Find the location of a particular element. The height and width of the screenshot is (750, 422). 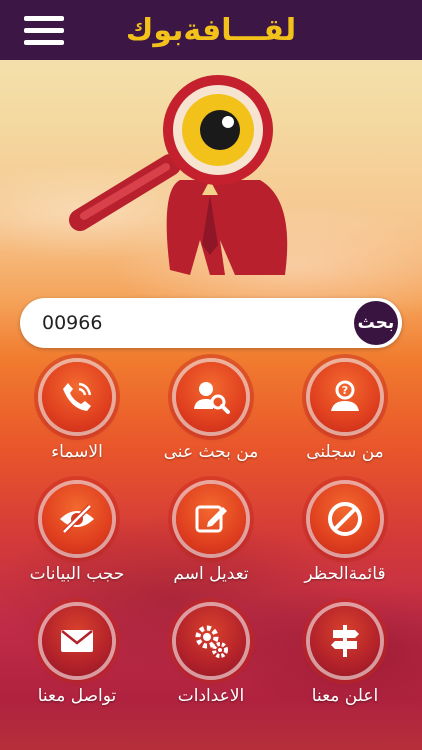

tile-label: قائمةالحظر is located at coordinates (345, 574).